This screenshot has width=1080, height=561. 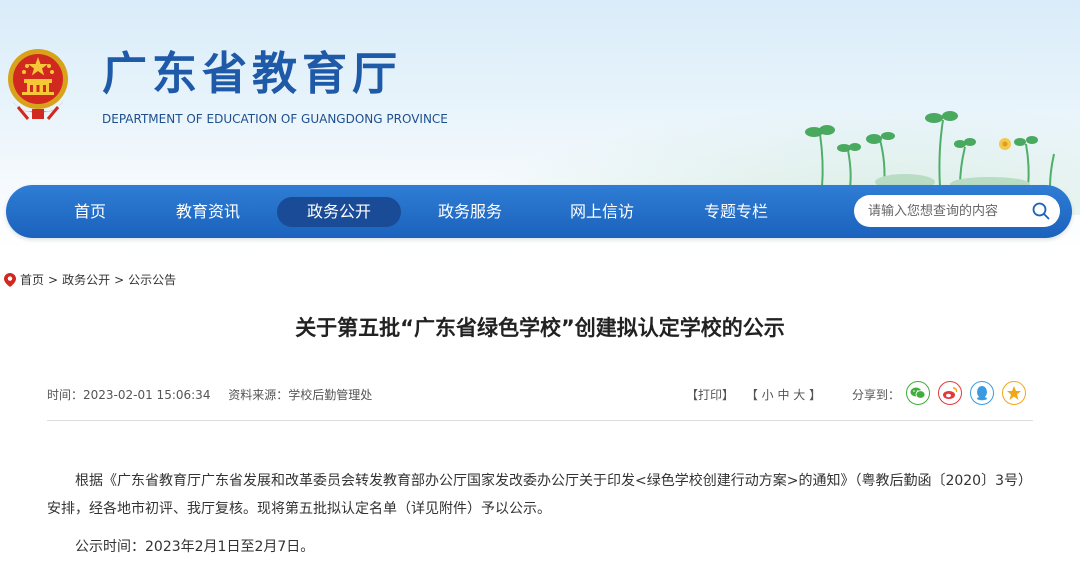 I want to click on share-wechat-button, so click(x=918, y=393).